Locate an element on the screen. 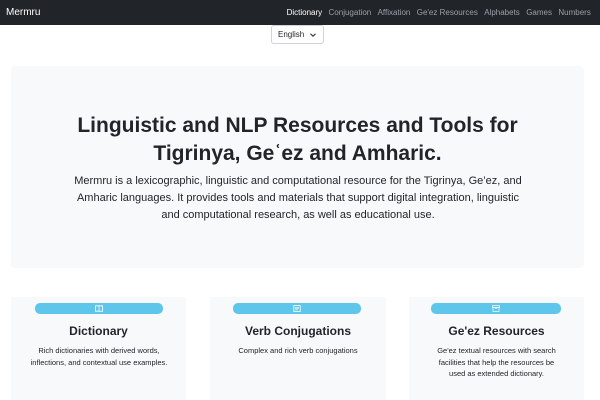 This screenshot has width=600, height=400. card-title: Dictionary is located at coordinates (98, 331).